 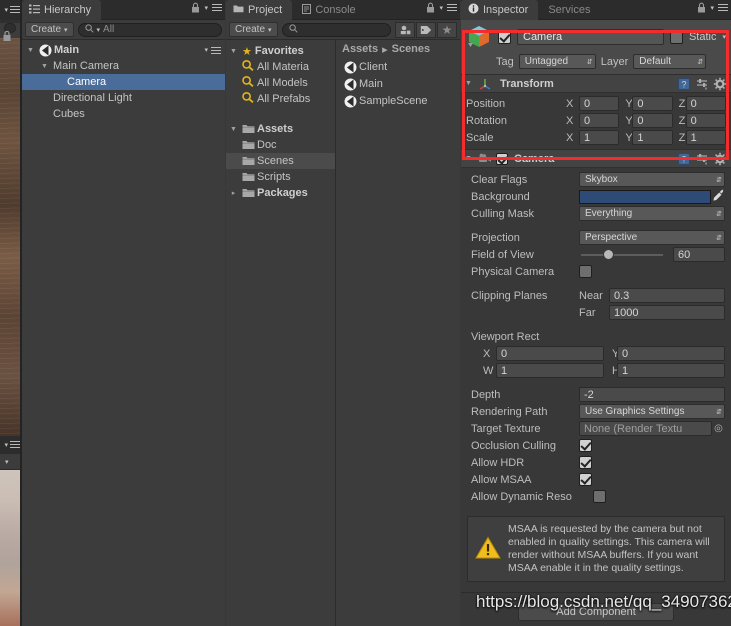 What do you see at coordinates (99, 30) in the screenshot?
I see `search-mode-caret: ▾` at bounding box center [99, 30].